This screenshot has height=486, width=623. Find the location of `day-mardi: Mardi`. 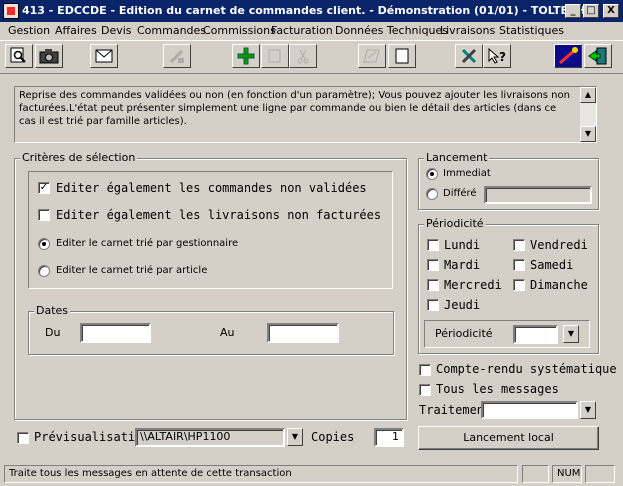

day-mardi: Mardi is located at coordinates (462, 265).